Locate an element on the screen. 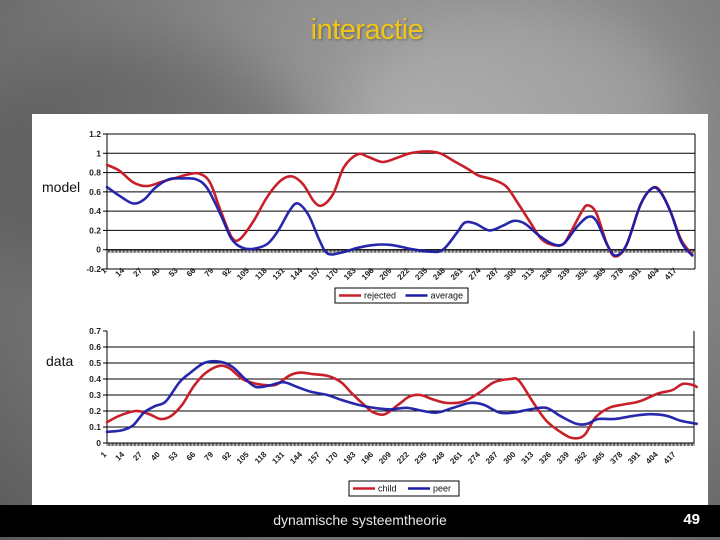 The height and width of the screenshot is (540, 720). y-tick-label: 1.2 is located at coordinates (95, 134).